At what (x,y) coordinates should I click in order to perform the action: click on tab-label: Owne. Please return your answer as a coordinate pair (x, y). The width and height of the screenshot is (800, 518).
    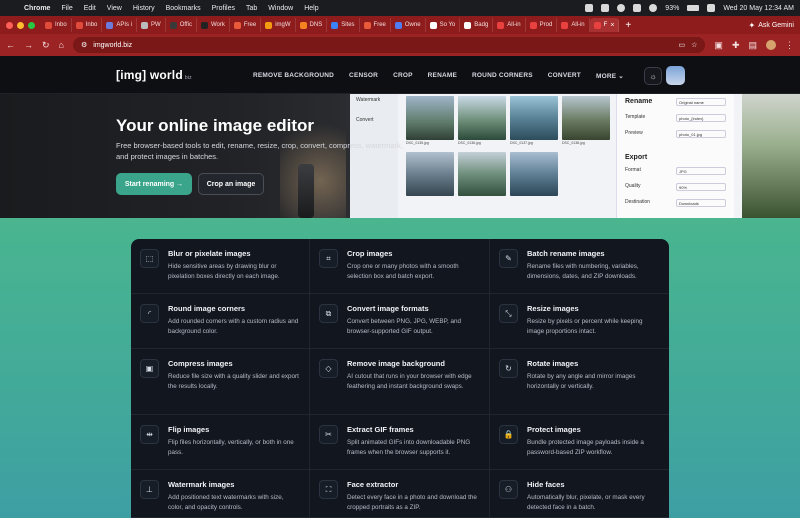
    Looking at the image, I should click on (412, 25).